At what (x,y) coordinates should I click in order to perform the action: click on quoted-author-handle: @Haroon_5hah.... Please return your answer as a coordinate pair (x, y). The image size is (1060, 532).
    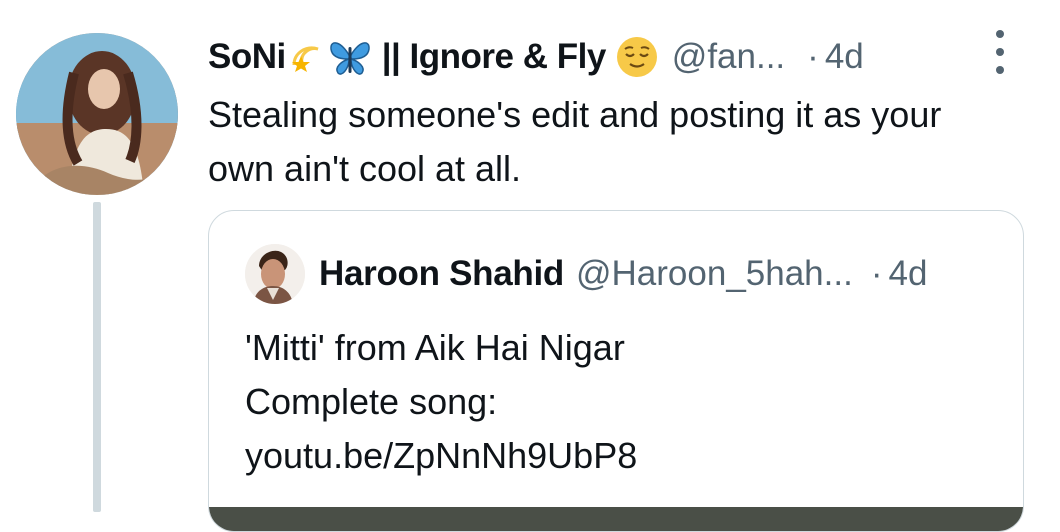
    Looking at the image, I should click on (714, 274).